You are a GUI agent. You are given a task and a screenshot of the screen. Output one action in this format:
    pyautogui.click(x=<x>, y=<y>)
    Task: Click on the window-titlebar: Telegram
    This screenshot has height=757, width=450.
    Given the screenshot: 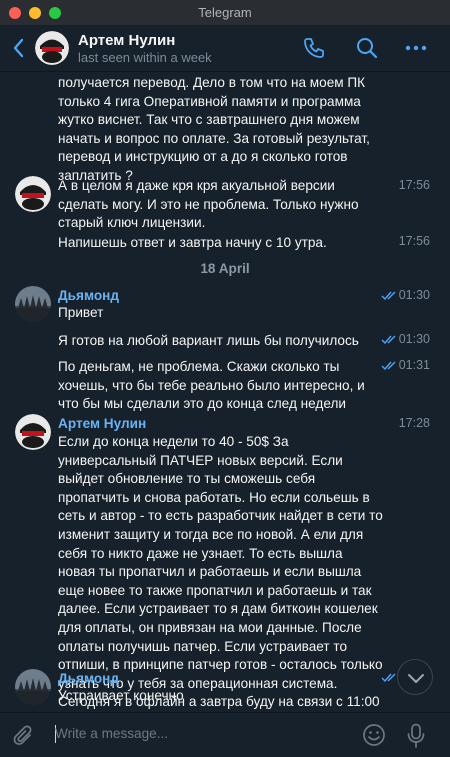 What is the action you would take?
    pyautogui.click(x=225, y=13)
    